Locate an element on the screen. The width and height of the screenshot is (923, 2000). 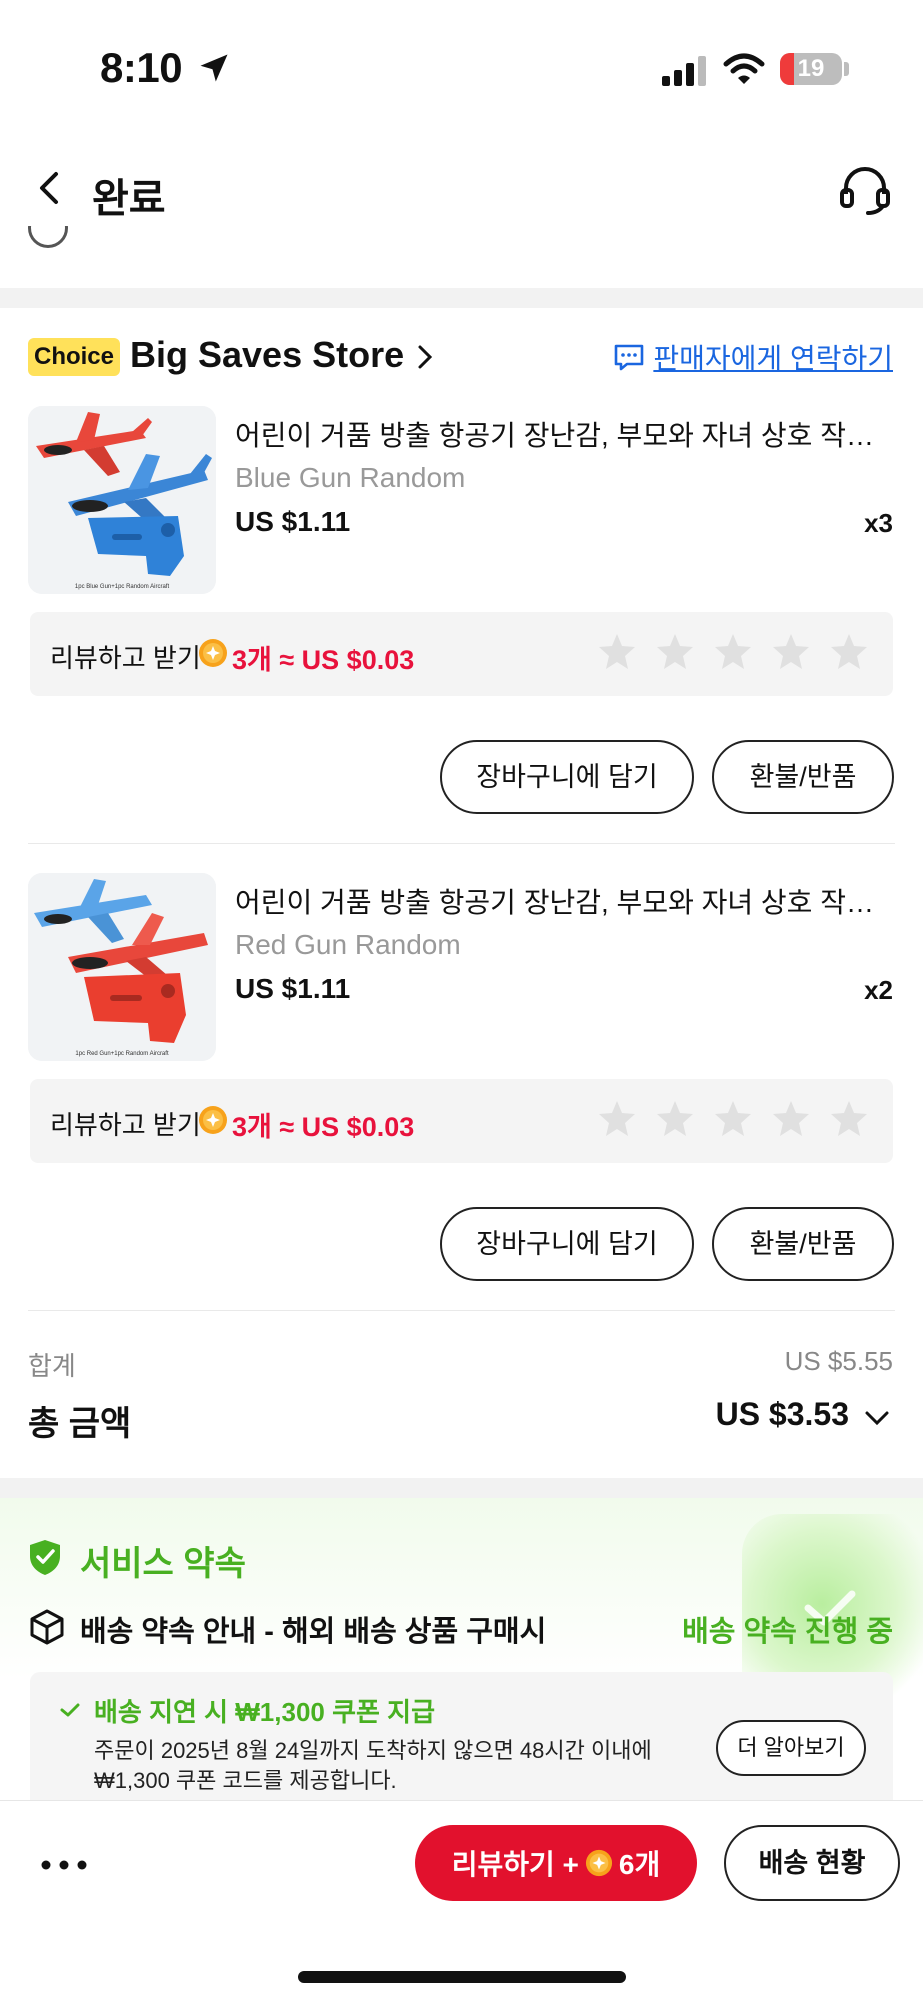
bottom-action-bar: 리뷰하기 + 6개 배송 현황 is located at coordinates (461, 1900).